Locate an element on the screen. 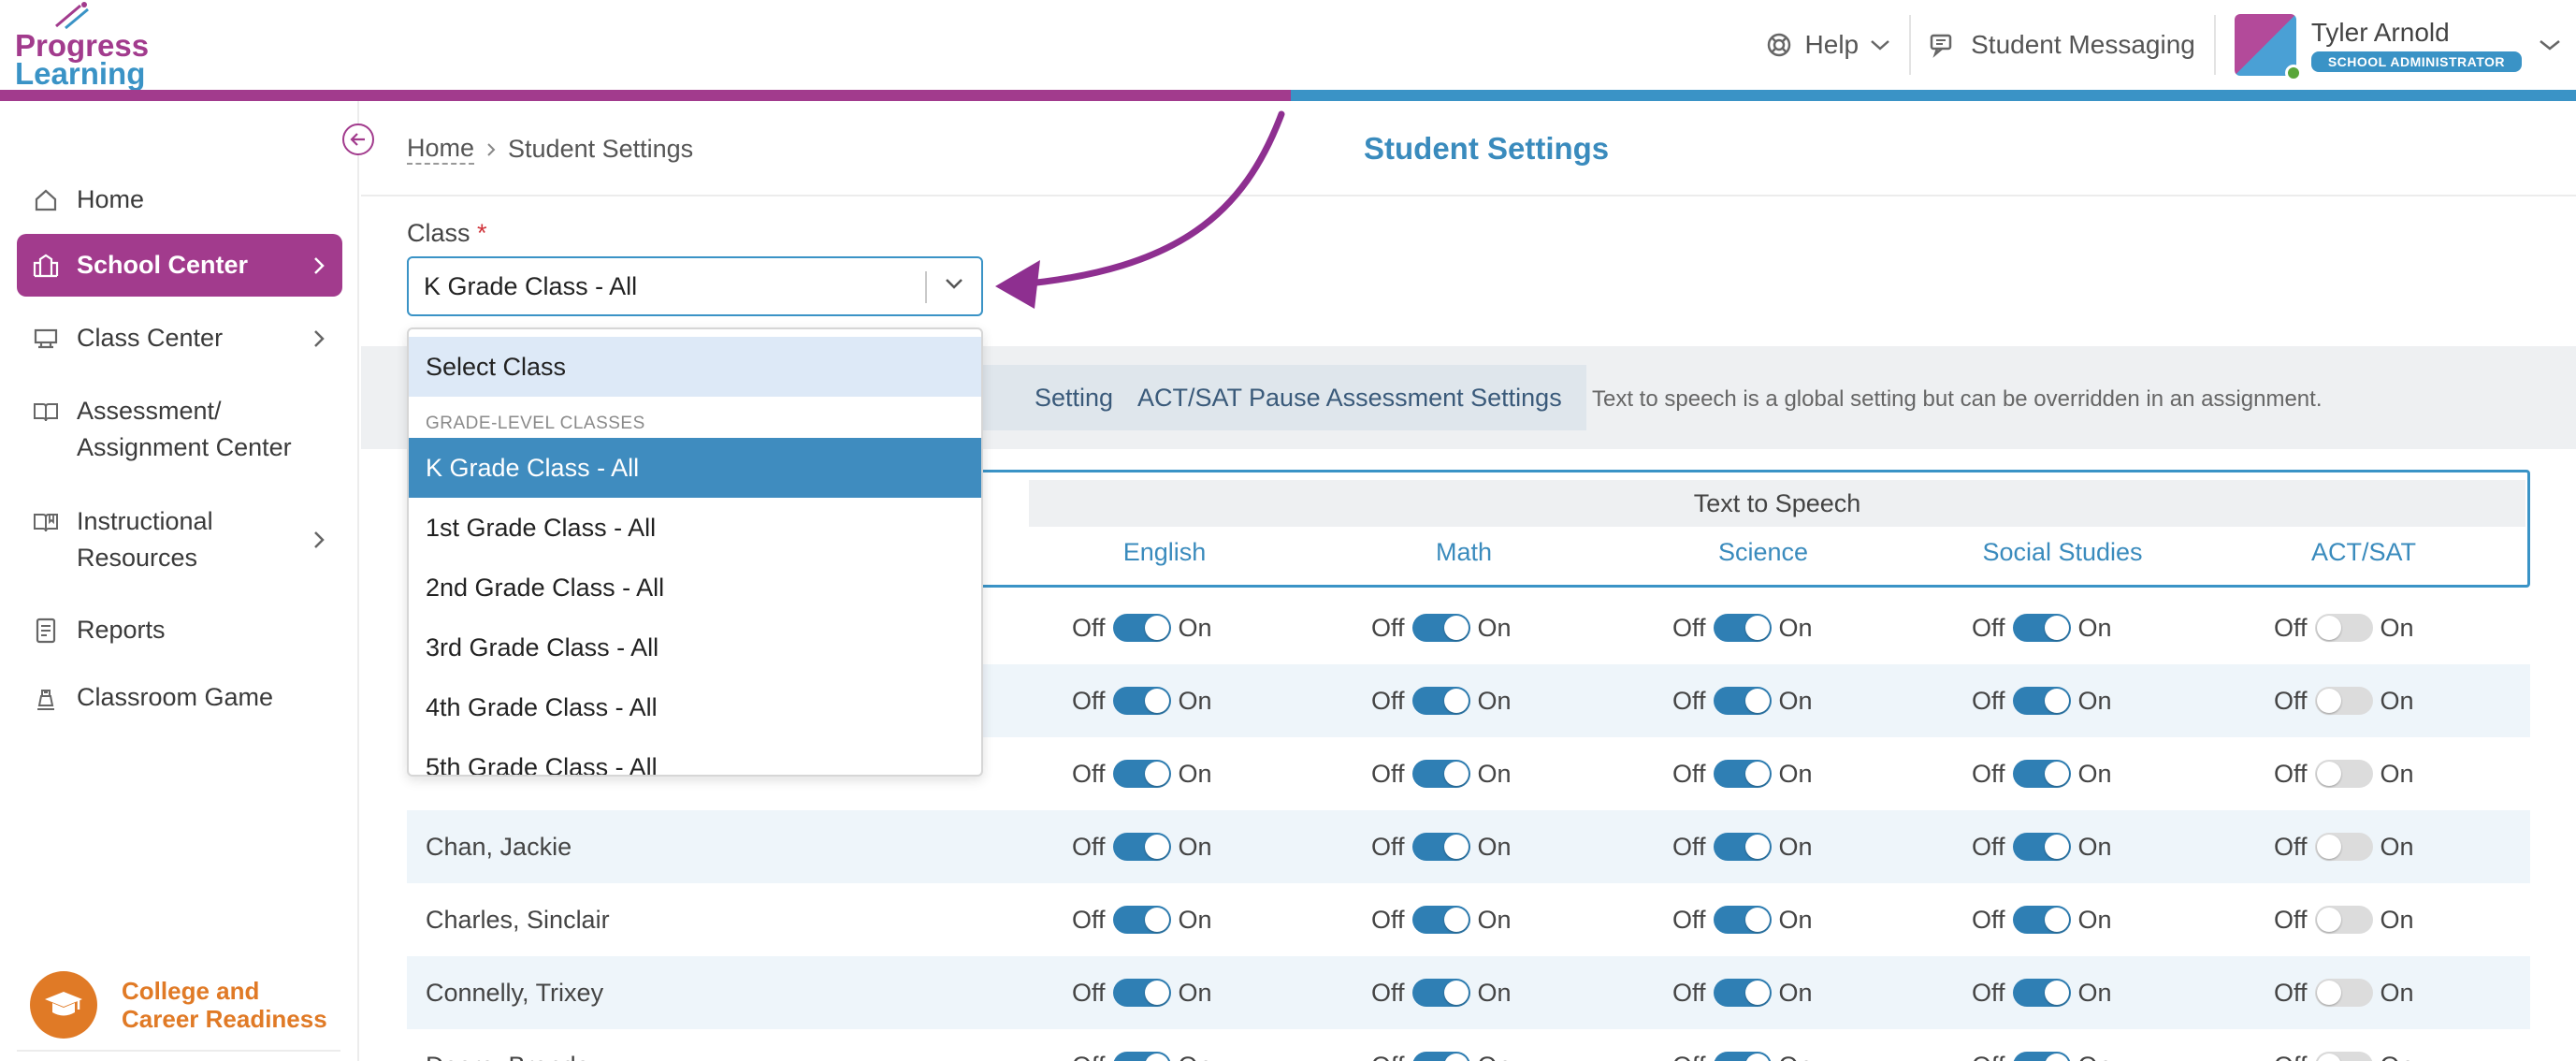 This screenshot has height=1061, width=2576. sidebar-item-label: Classroom Game is located at coordinates (175, 697).